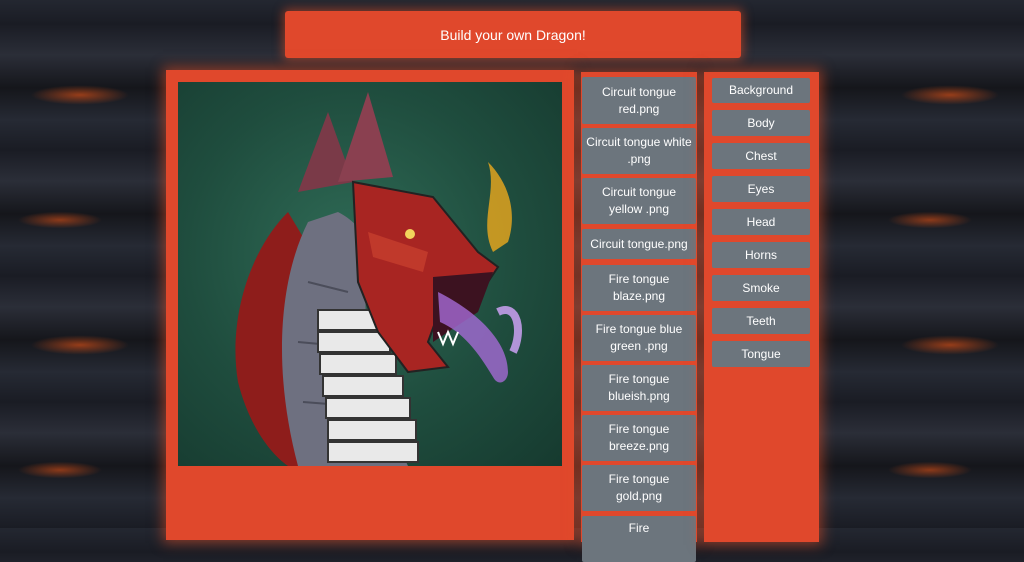 The image size is (1024, 562). Describe the element at coordinates (761, 123) in the screenshot. I see `category-button-body: Body` at that location.